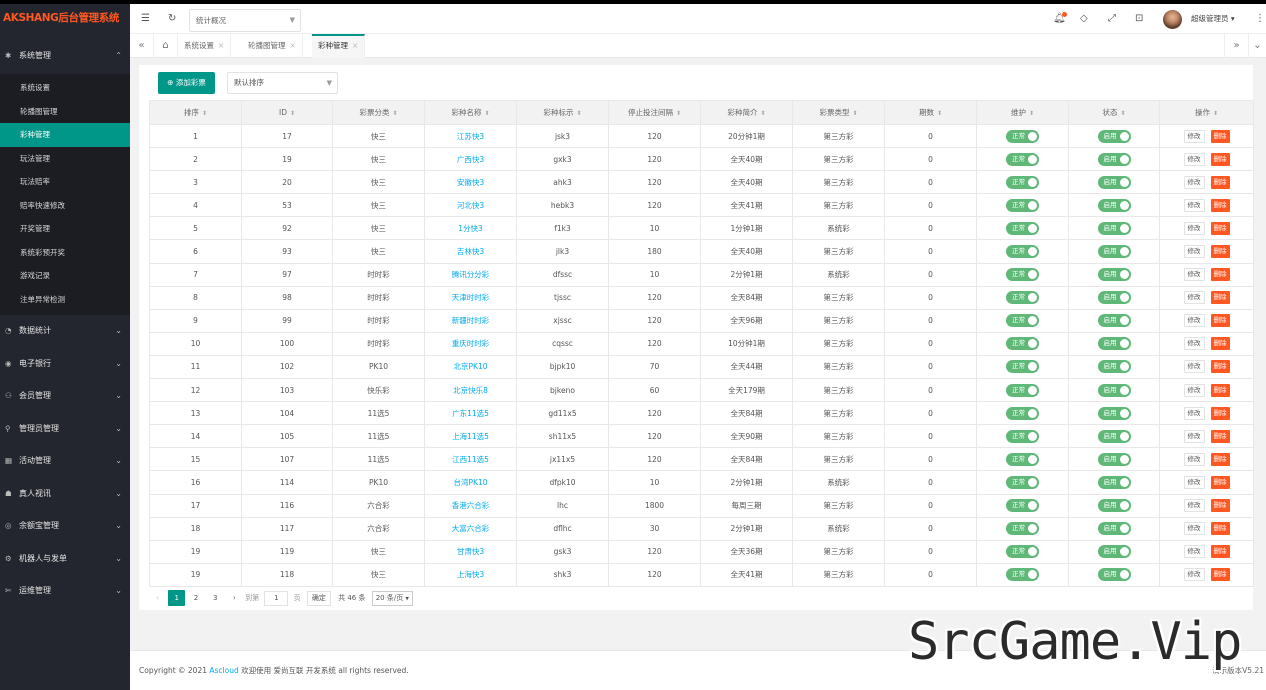 The height and width of the screenshot is (690, 1266). Describe the element at coordinates (470, 205) in the screenshot. I see `lottery-name-link: 河北快3` at that location.